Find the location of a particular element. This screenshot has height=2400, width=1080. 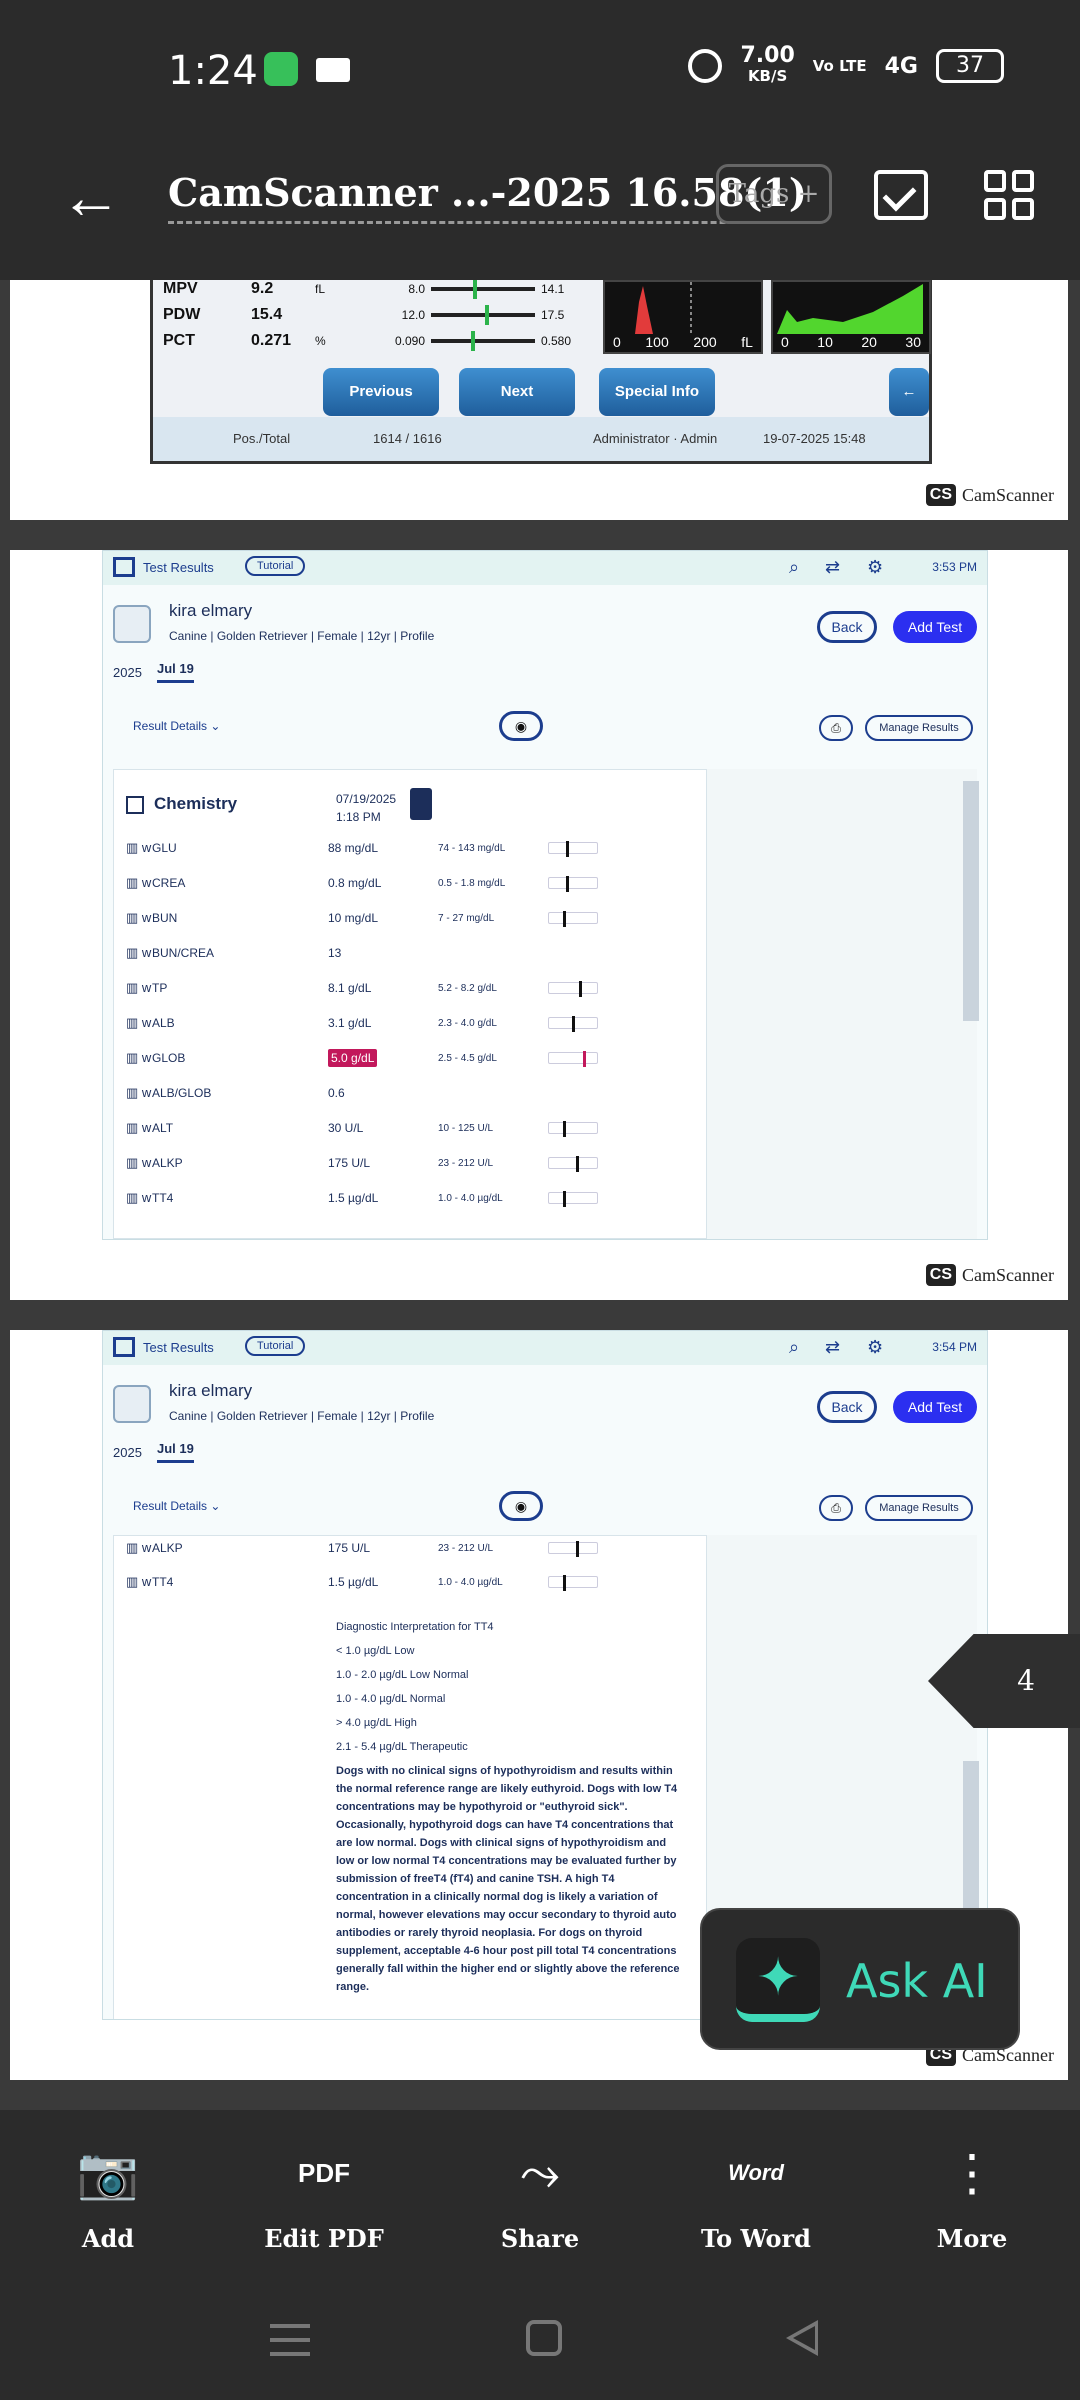

test-row: ▥ ᴡ BUN/CREA 13 is located at coordinates (337, 953).